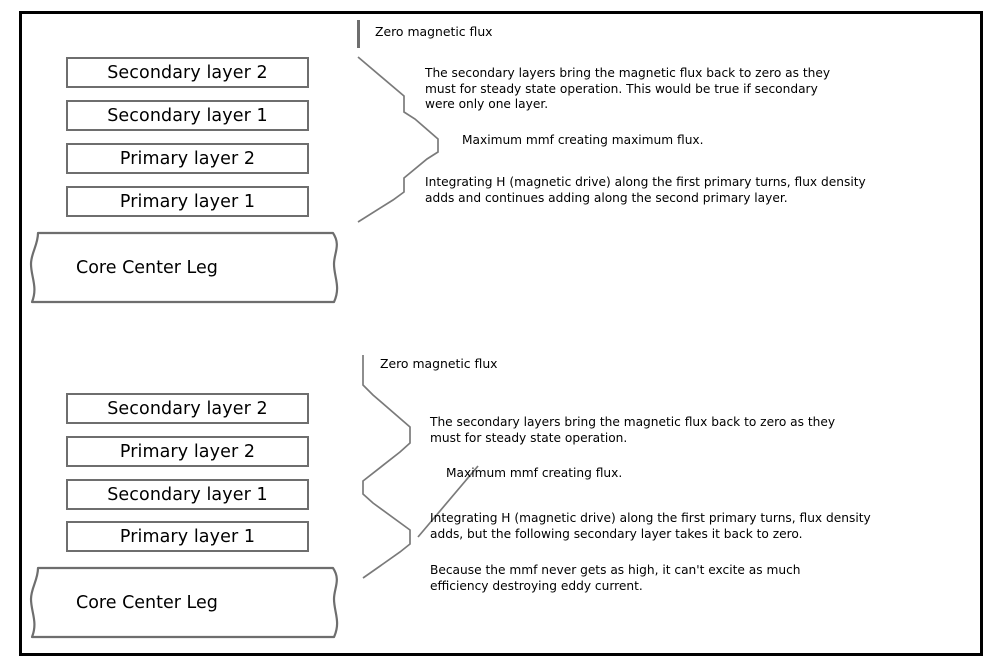  I want to click on top-layer-box-secondary-1: Secondary layer 1, so click(187, 115).